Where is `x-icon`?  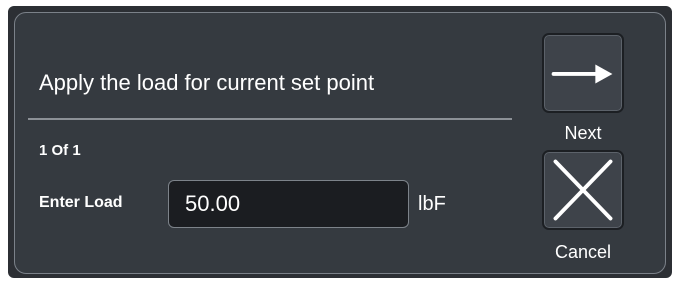 x-icon is located at coordinates (583, 190).